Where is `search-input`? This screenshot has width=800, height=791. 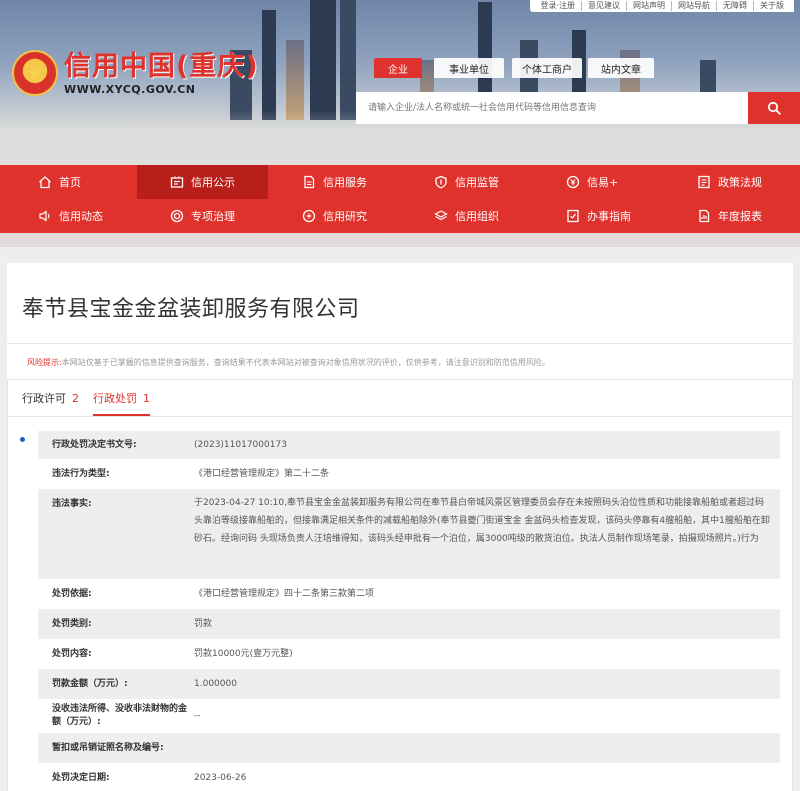
search-input is located at coordinates (552, 108).